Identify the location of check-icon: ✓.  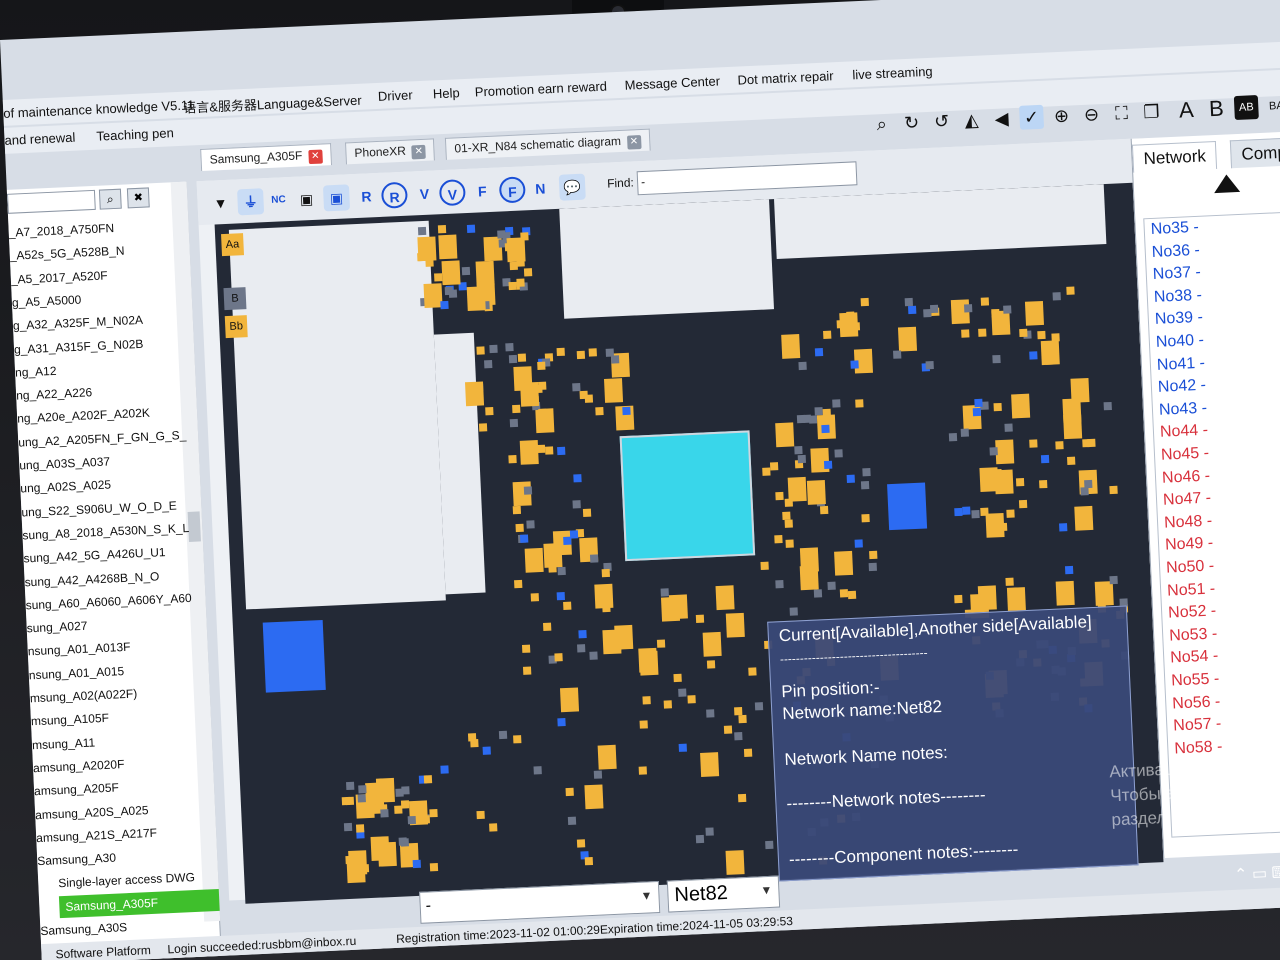
(1032, 117).